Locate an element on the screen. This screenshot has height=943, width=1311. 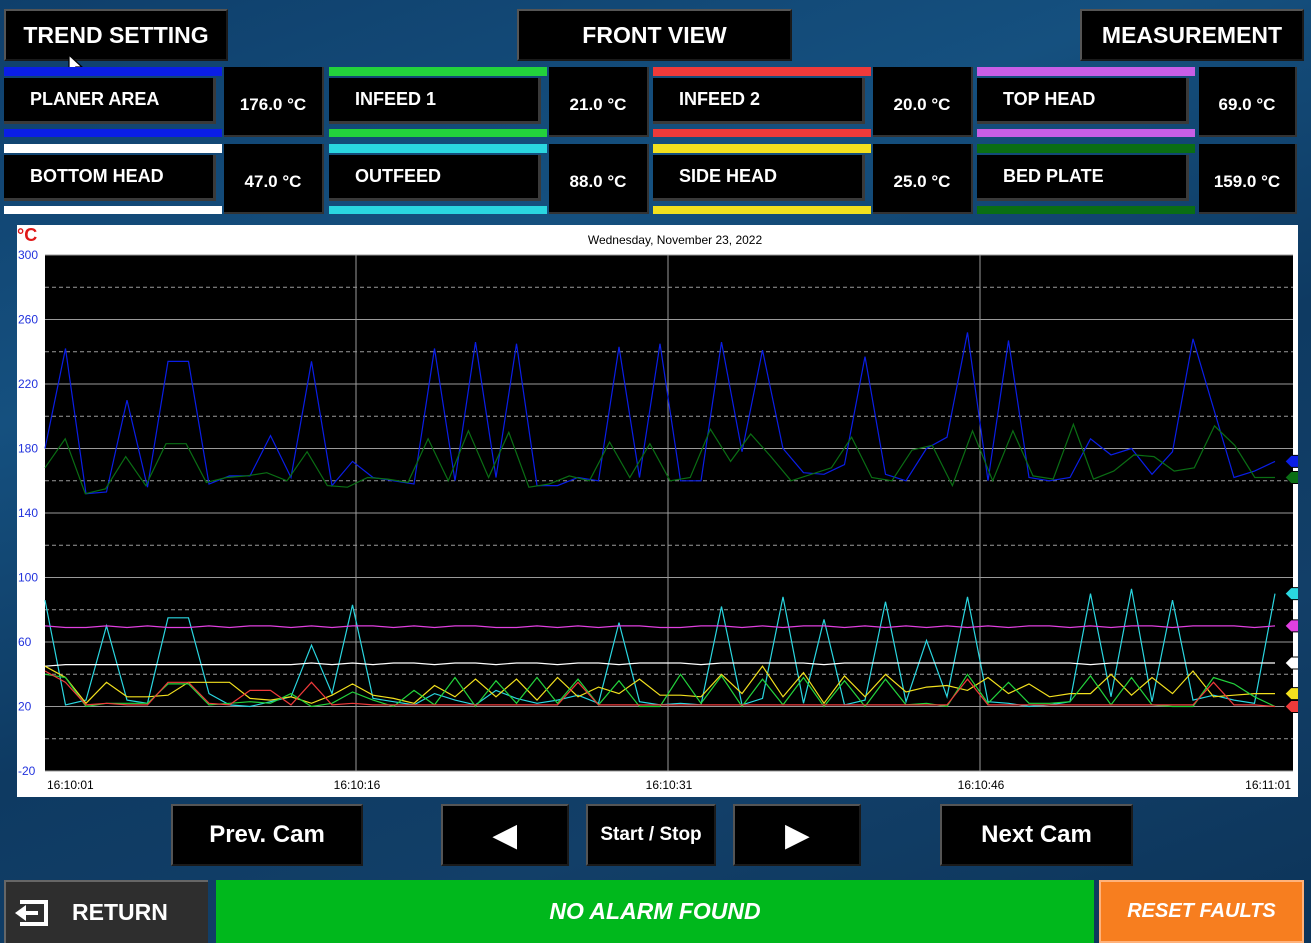
sensor-7-block: BED PLATE is located at coordinates (1086, 179).